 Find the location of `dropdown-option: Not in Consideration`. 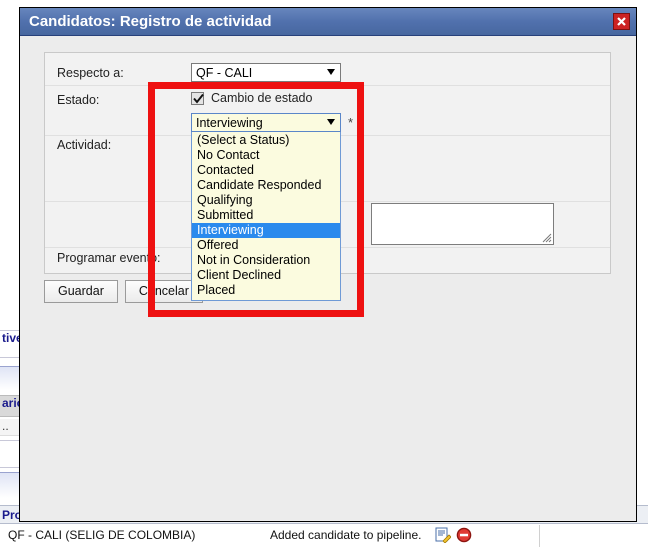

dropdown-option: Not in Consideration is located at coordinates (266, 260).